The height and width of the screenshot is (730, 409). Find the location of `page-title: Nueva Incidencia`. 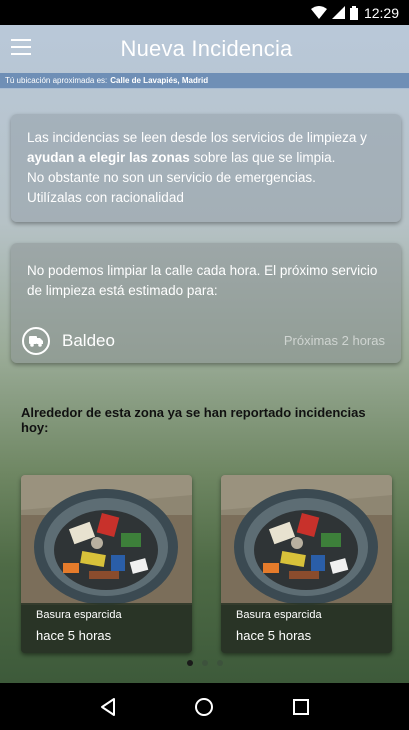

page-title: Nueva Incidencia is located at coordinates (206, 48).